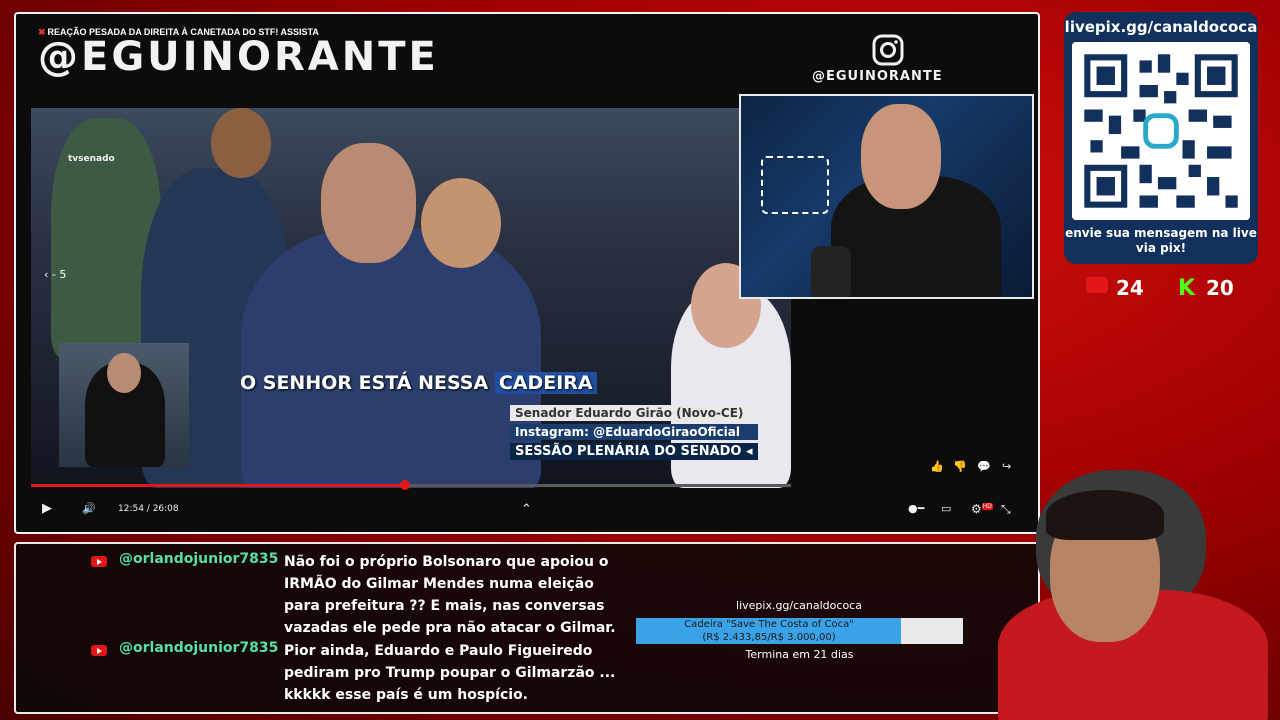  Describe the element at coordinates (91, 159) in the screenshot. I see `tvsenado-watermark: tvsenado` at that location.